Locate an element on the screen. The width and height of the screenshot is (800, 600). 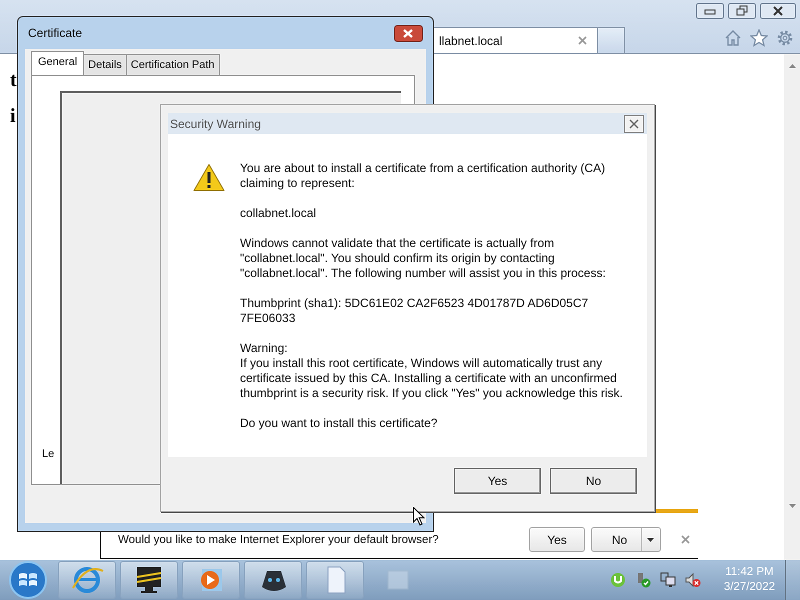
network-icon is located at coordinates (668, 580).